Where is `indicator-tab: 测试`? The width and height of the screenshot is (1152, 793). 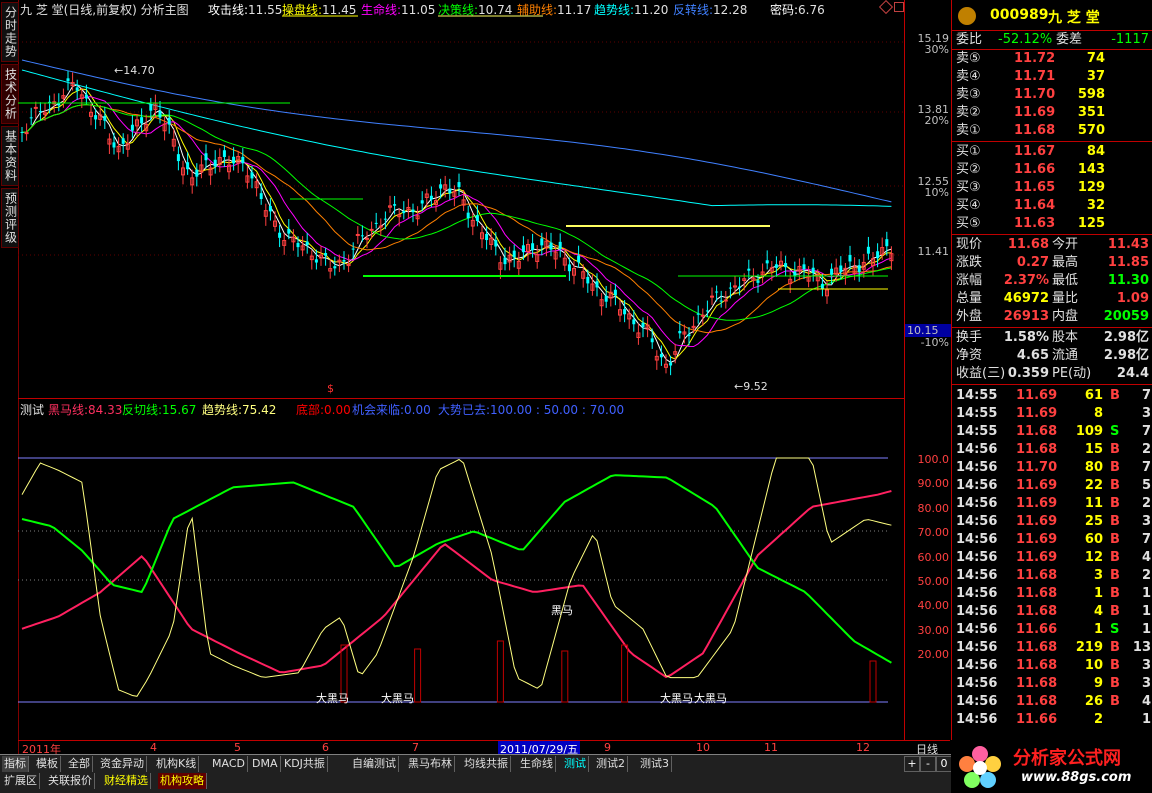
indicator-tab: 测试 is located at coordinates (575, 764).